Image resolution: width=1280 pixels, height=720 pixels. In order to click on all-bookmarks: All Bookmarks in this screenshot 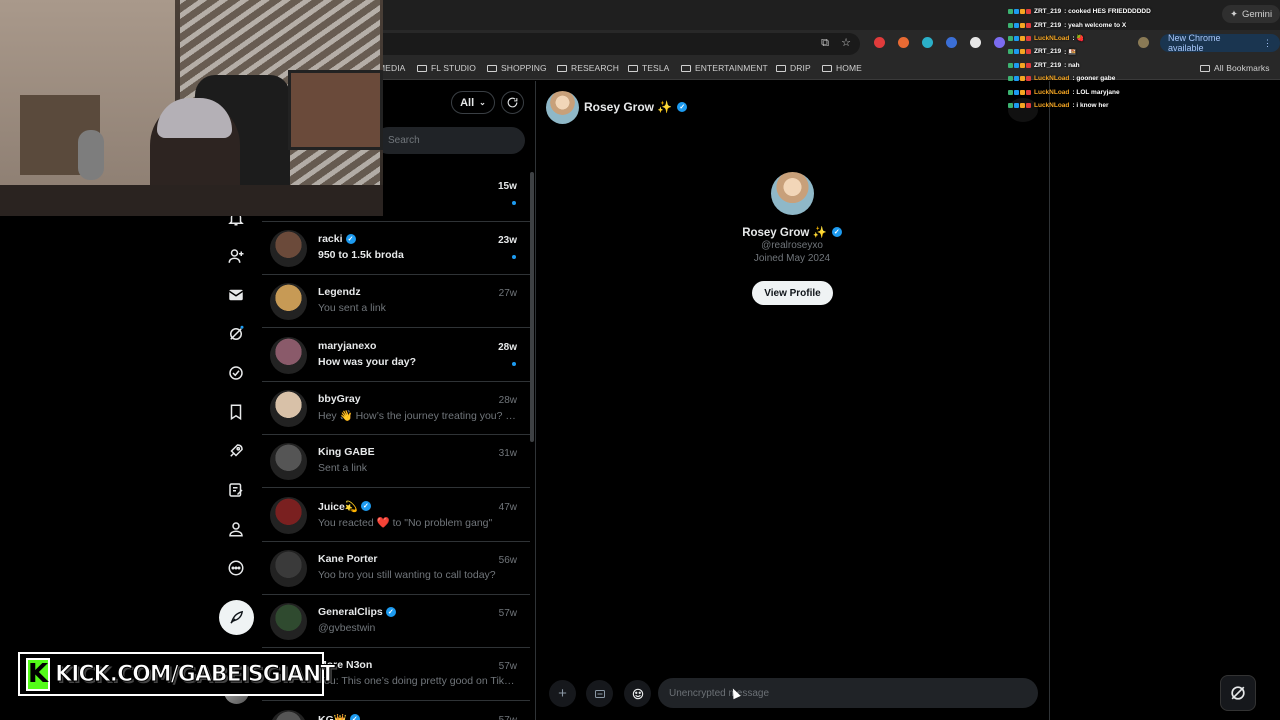, I will do `click(1235, 68)`.